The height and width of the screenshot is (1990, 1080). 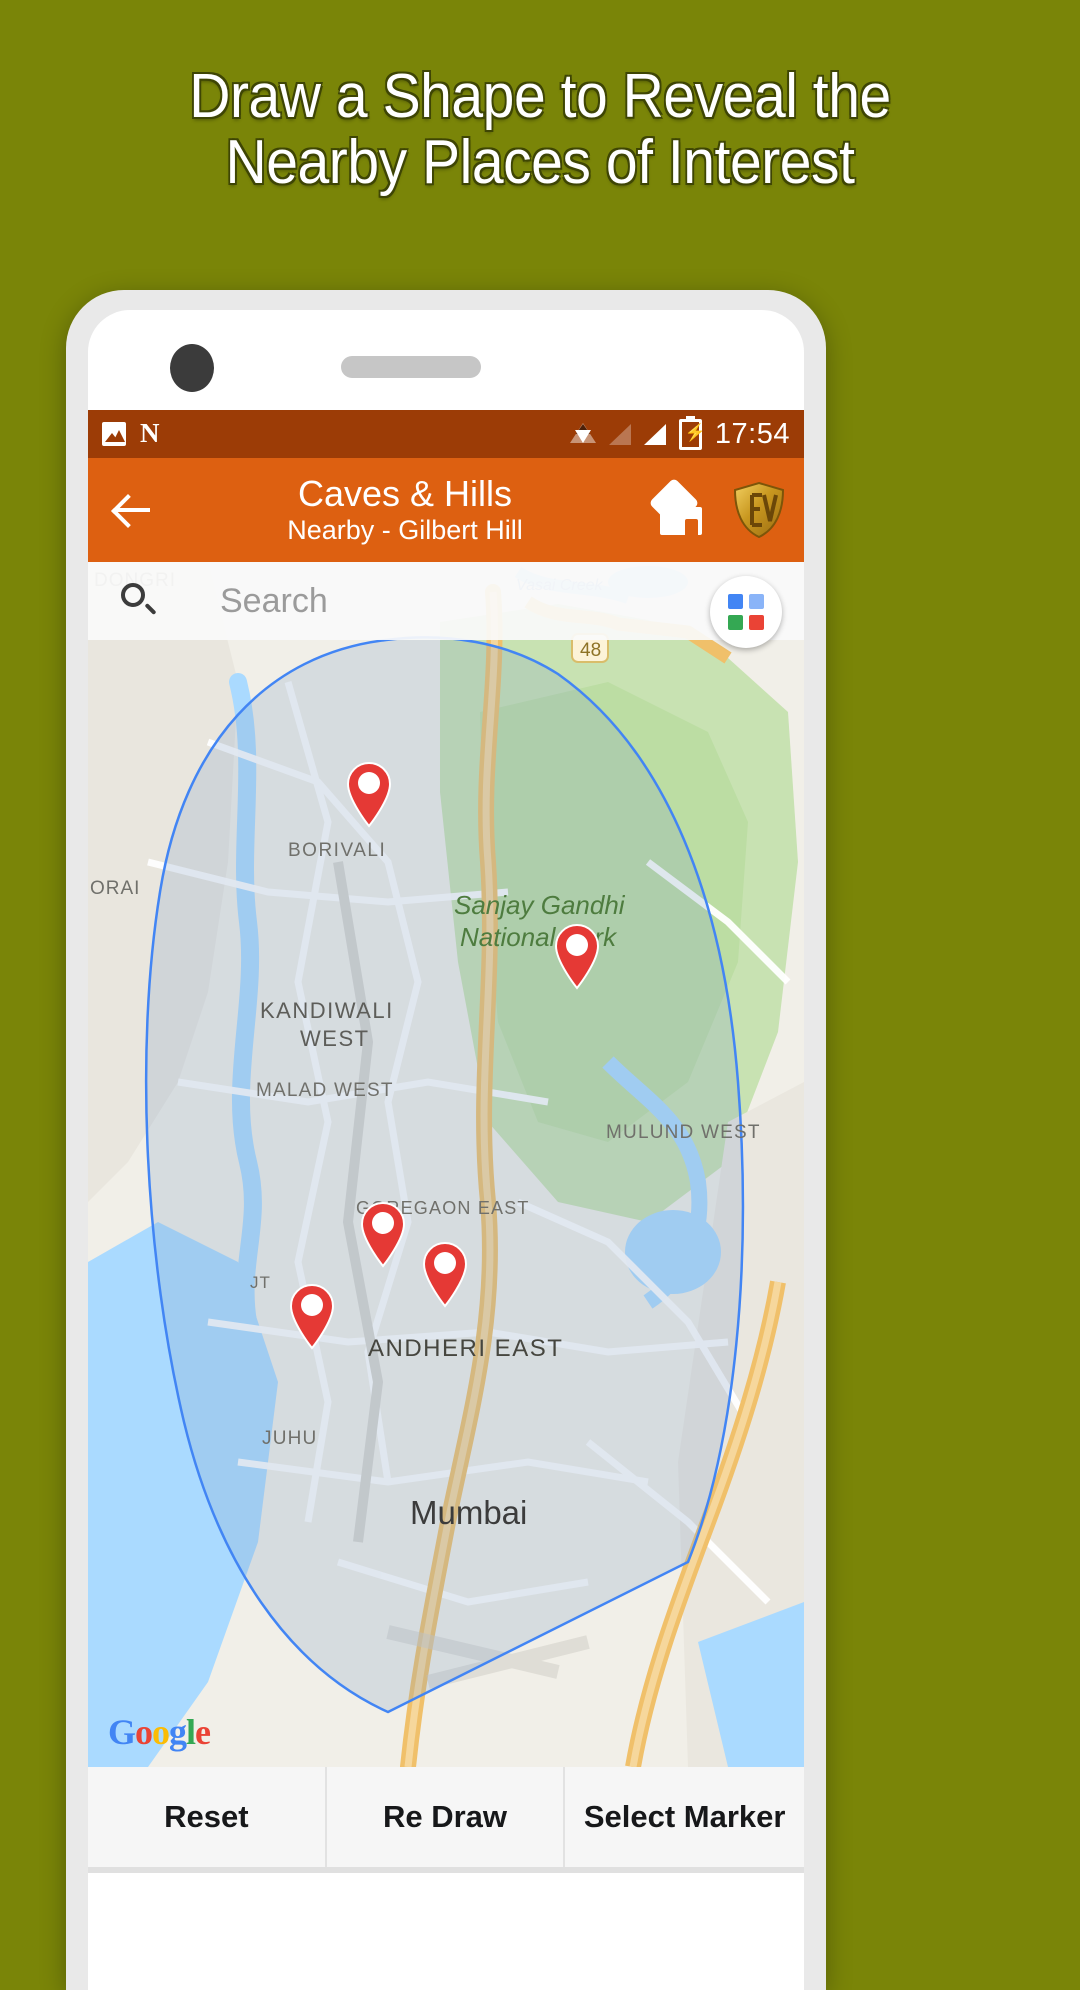 I want to click on search-input: Search, so click(x=274, y=601).